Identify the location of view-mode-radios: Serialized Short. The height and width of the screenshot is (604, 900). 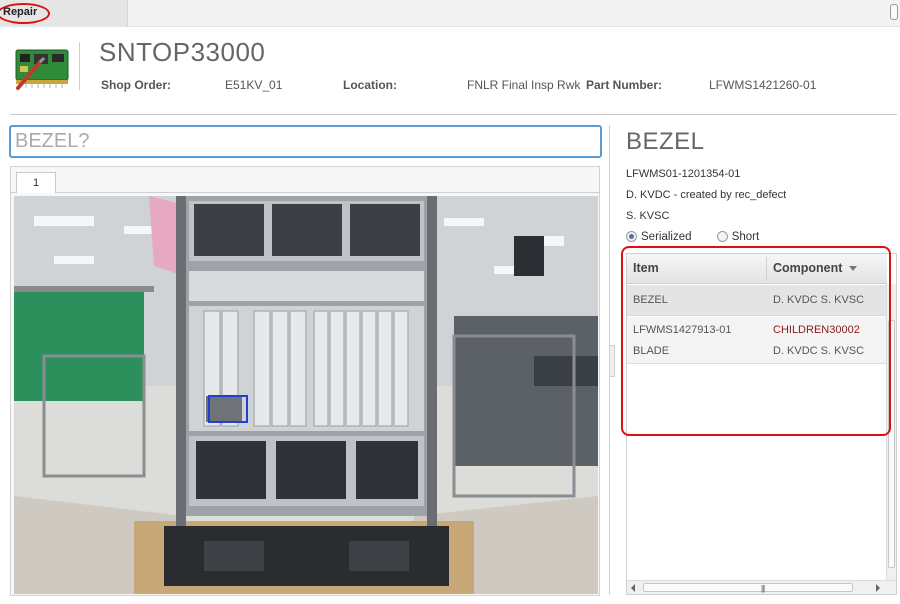
(692, 237).